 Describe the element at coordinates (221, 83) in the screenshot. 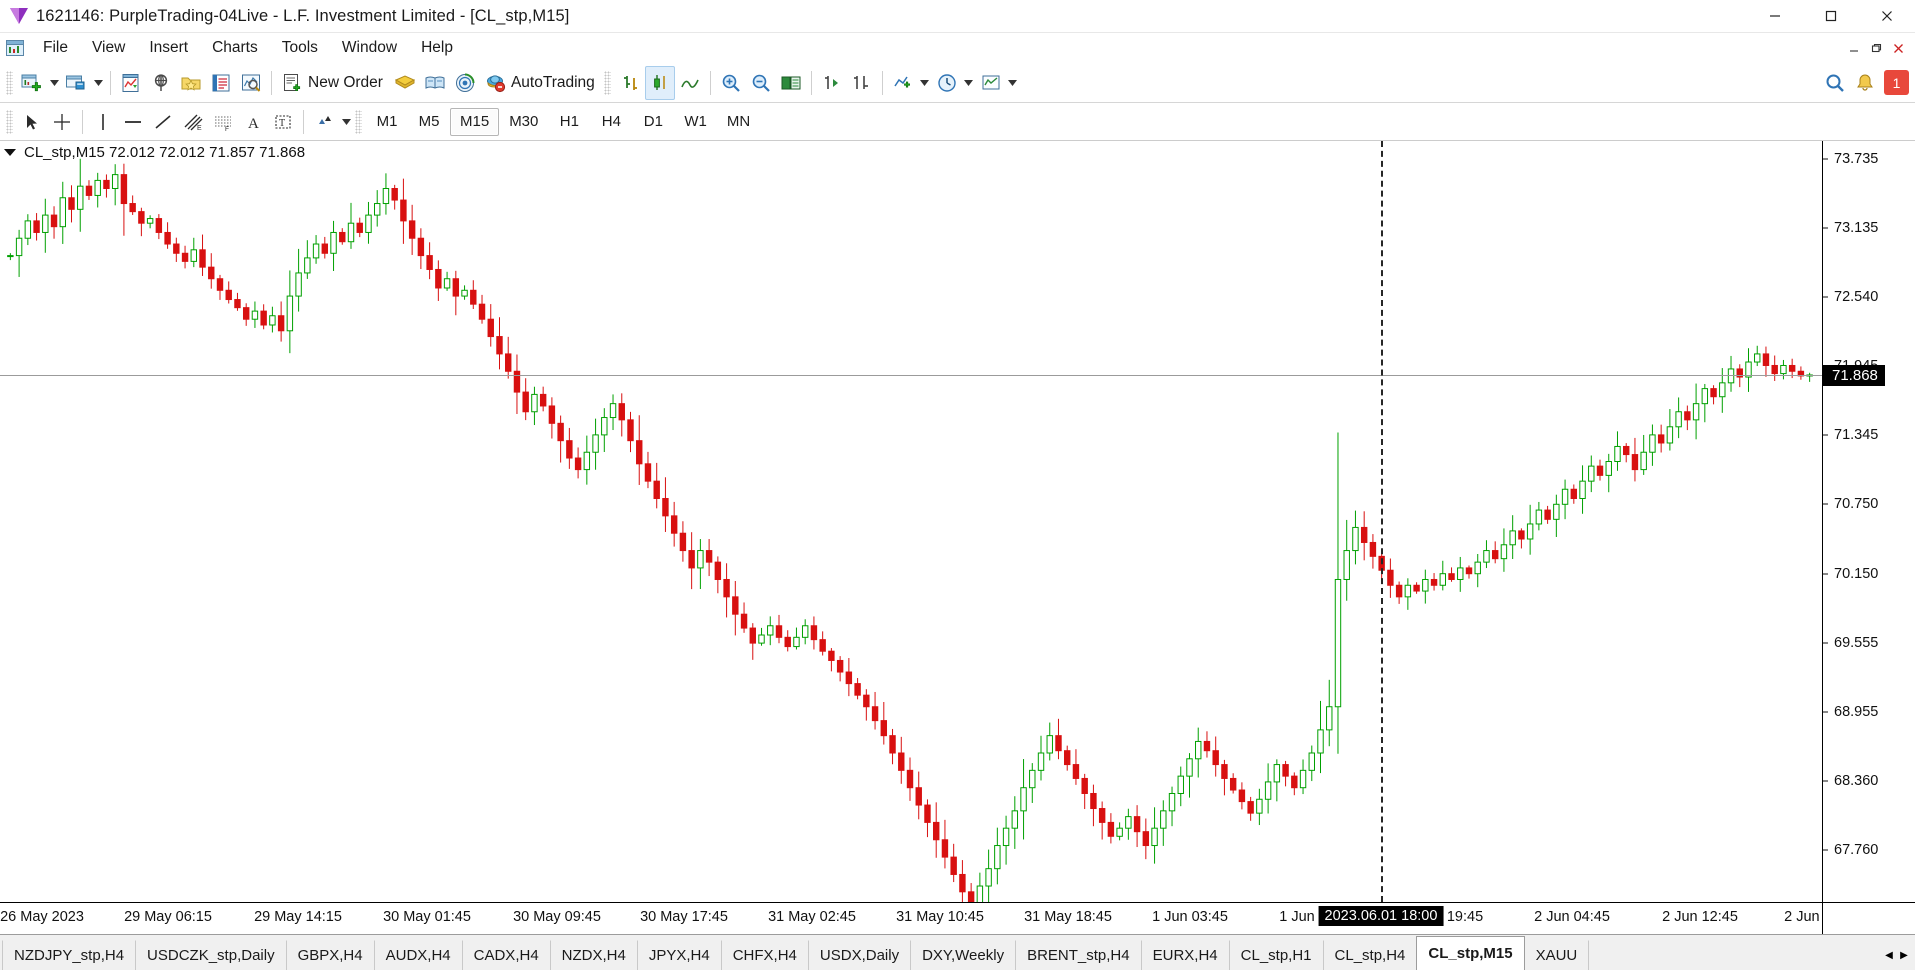

I see `data-window-button` at that location.